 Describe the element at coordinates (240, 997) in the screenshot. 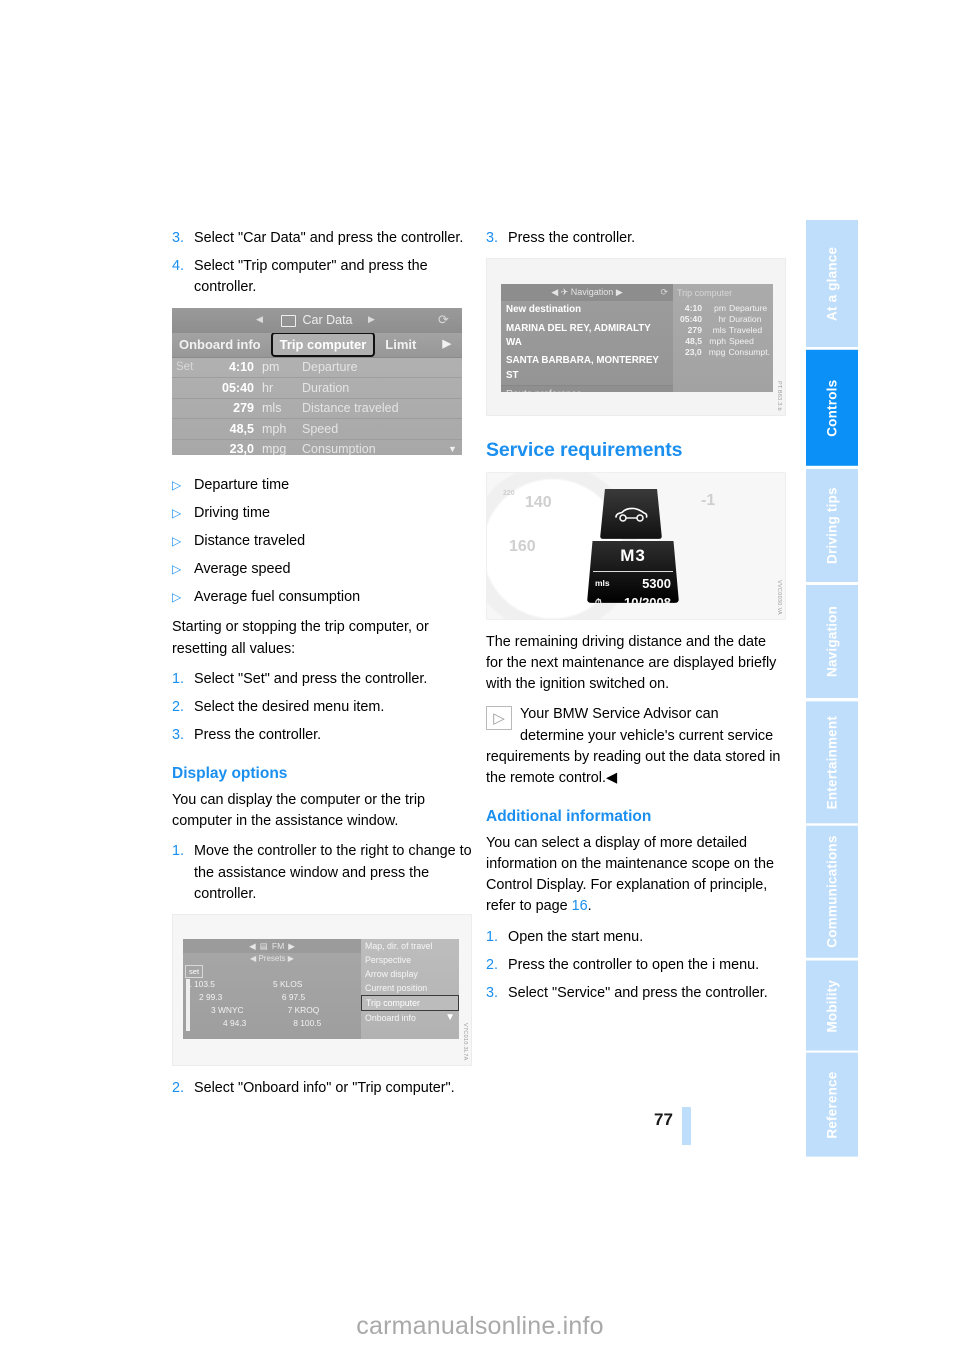

I see `preset-2: 2 99.3` at that location.